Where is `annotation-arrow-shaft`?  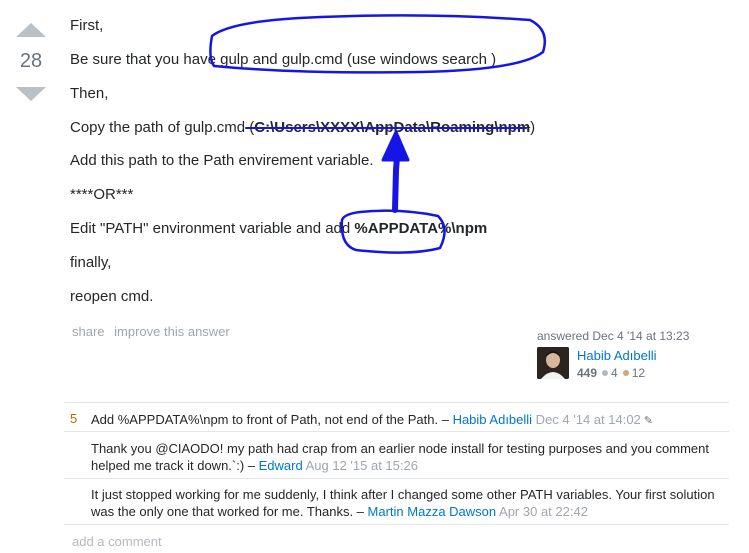
annotation-arrow-shaft is located at coordinates (396, 177).